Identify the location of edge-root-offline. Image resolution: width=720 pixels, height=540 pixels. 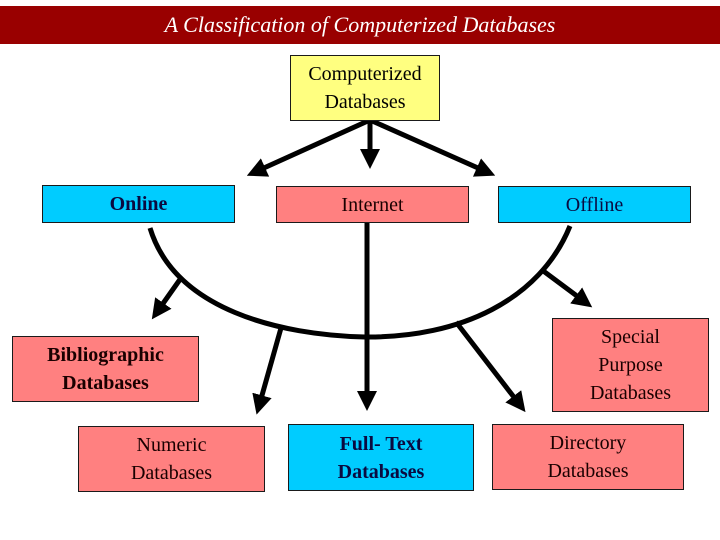
(432, 147).